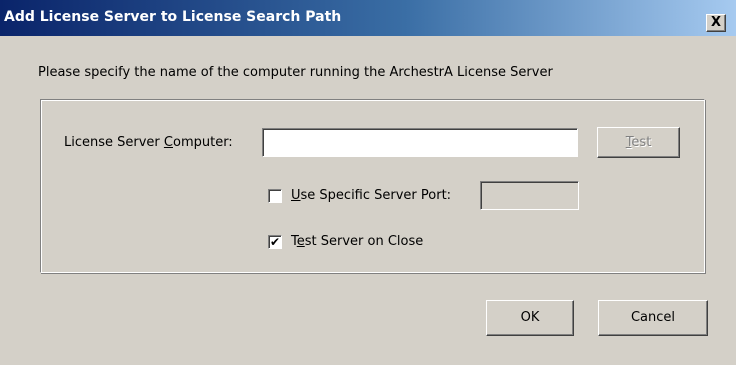 Image resolution: width=736 pixels, height=365 pixels. I want to click on license-server-computer-input, so click(420, 142).